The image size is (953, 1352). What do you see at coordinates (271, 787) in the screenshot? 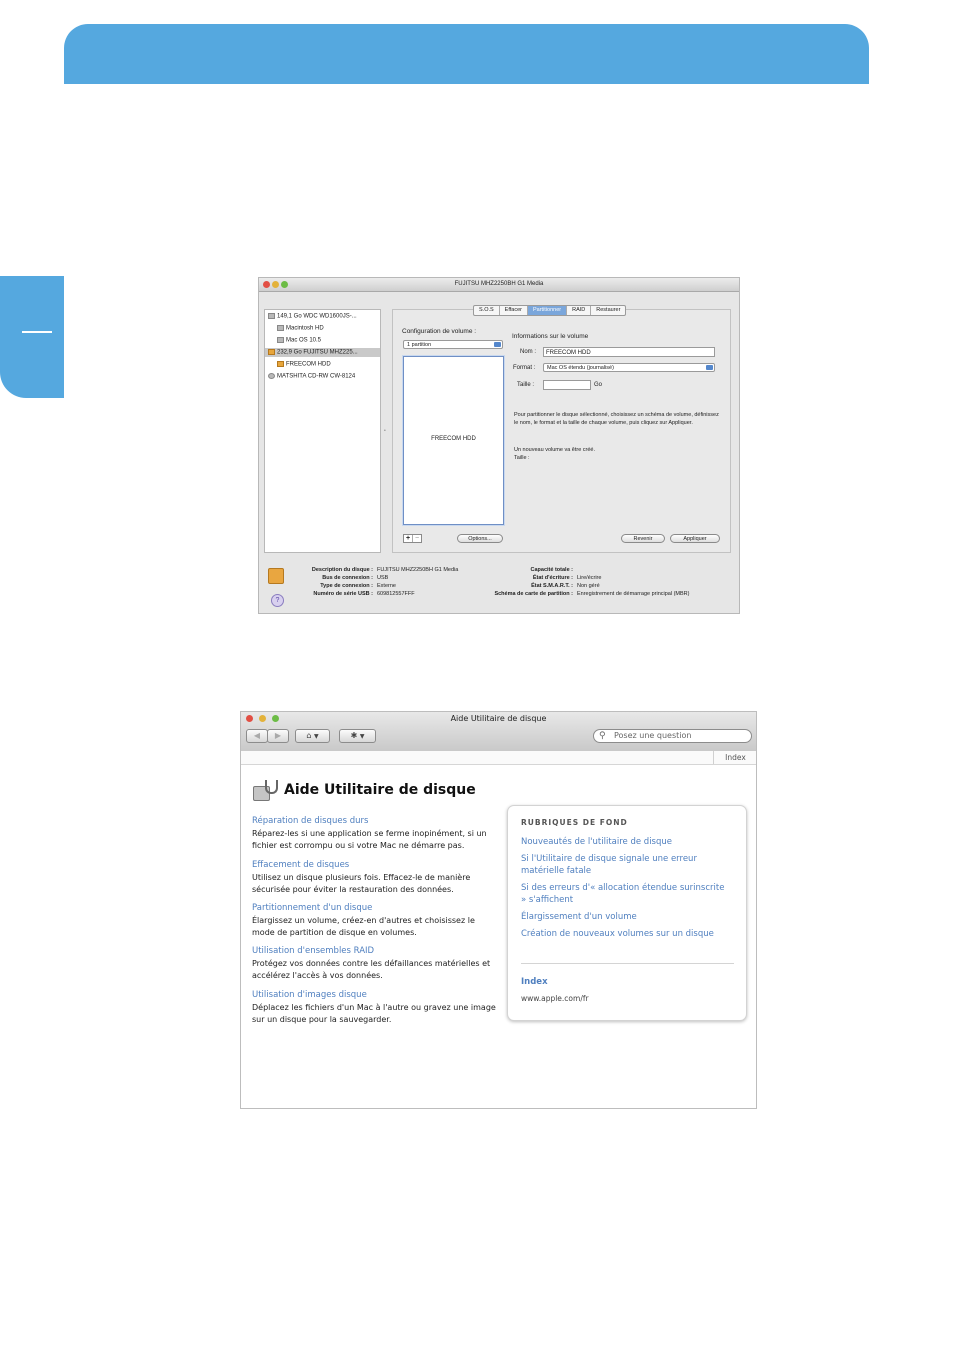
I see `stethoscope-shape` at bounding box center [271, 787].